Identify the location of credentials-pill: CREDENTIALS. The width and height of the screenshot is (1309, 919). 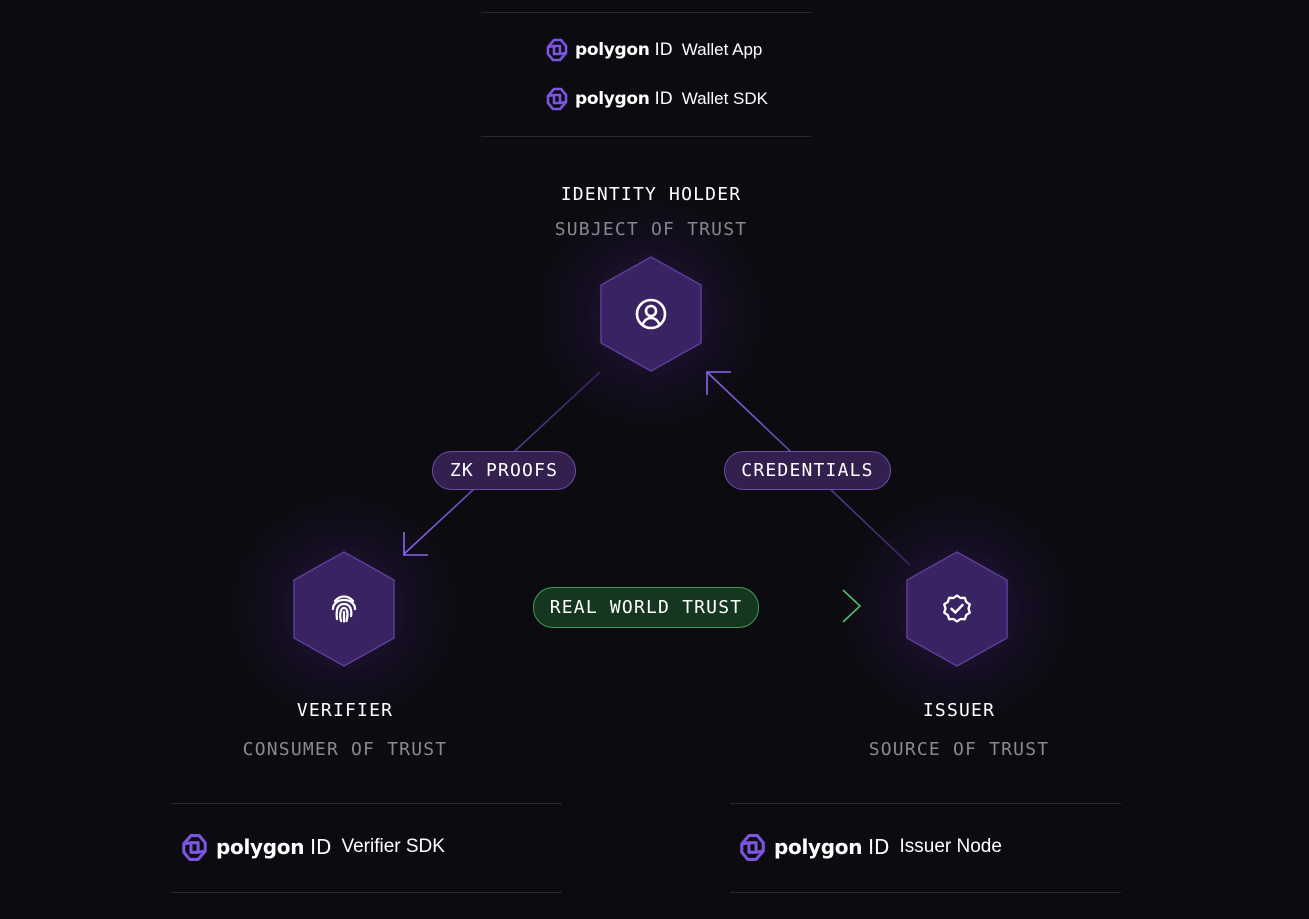
(807, 470).